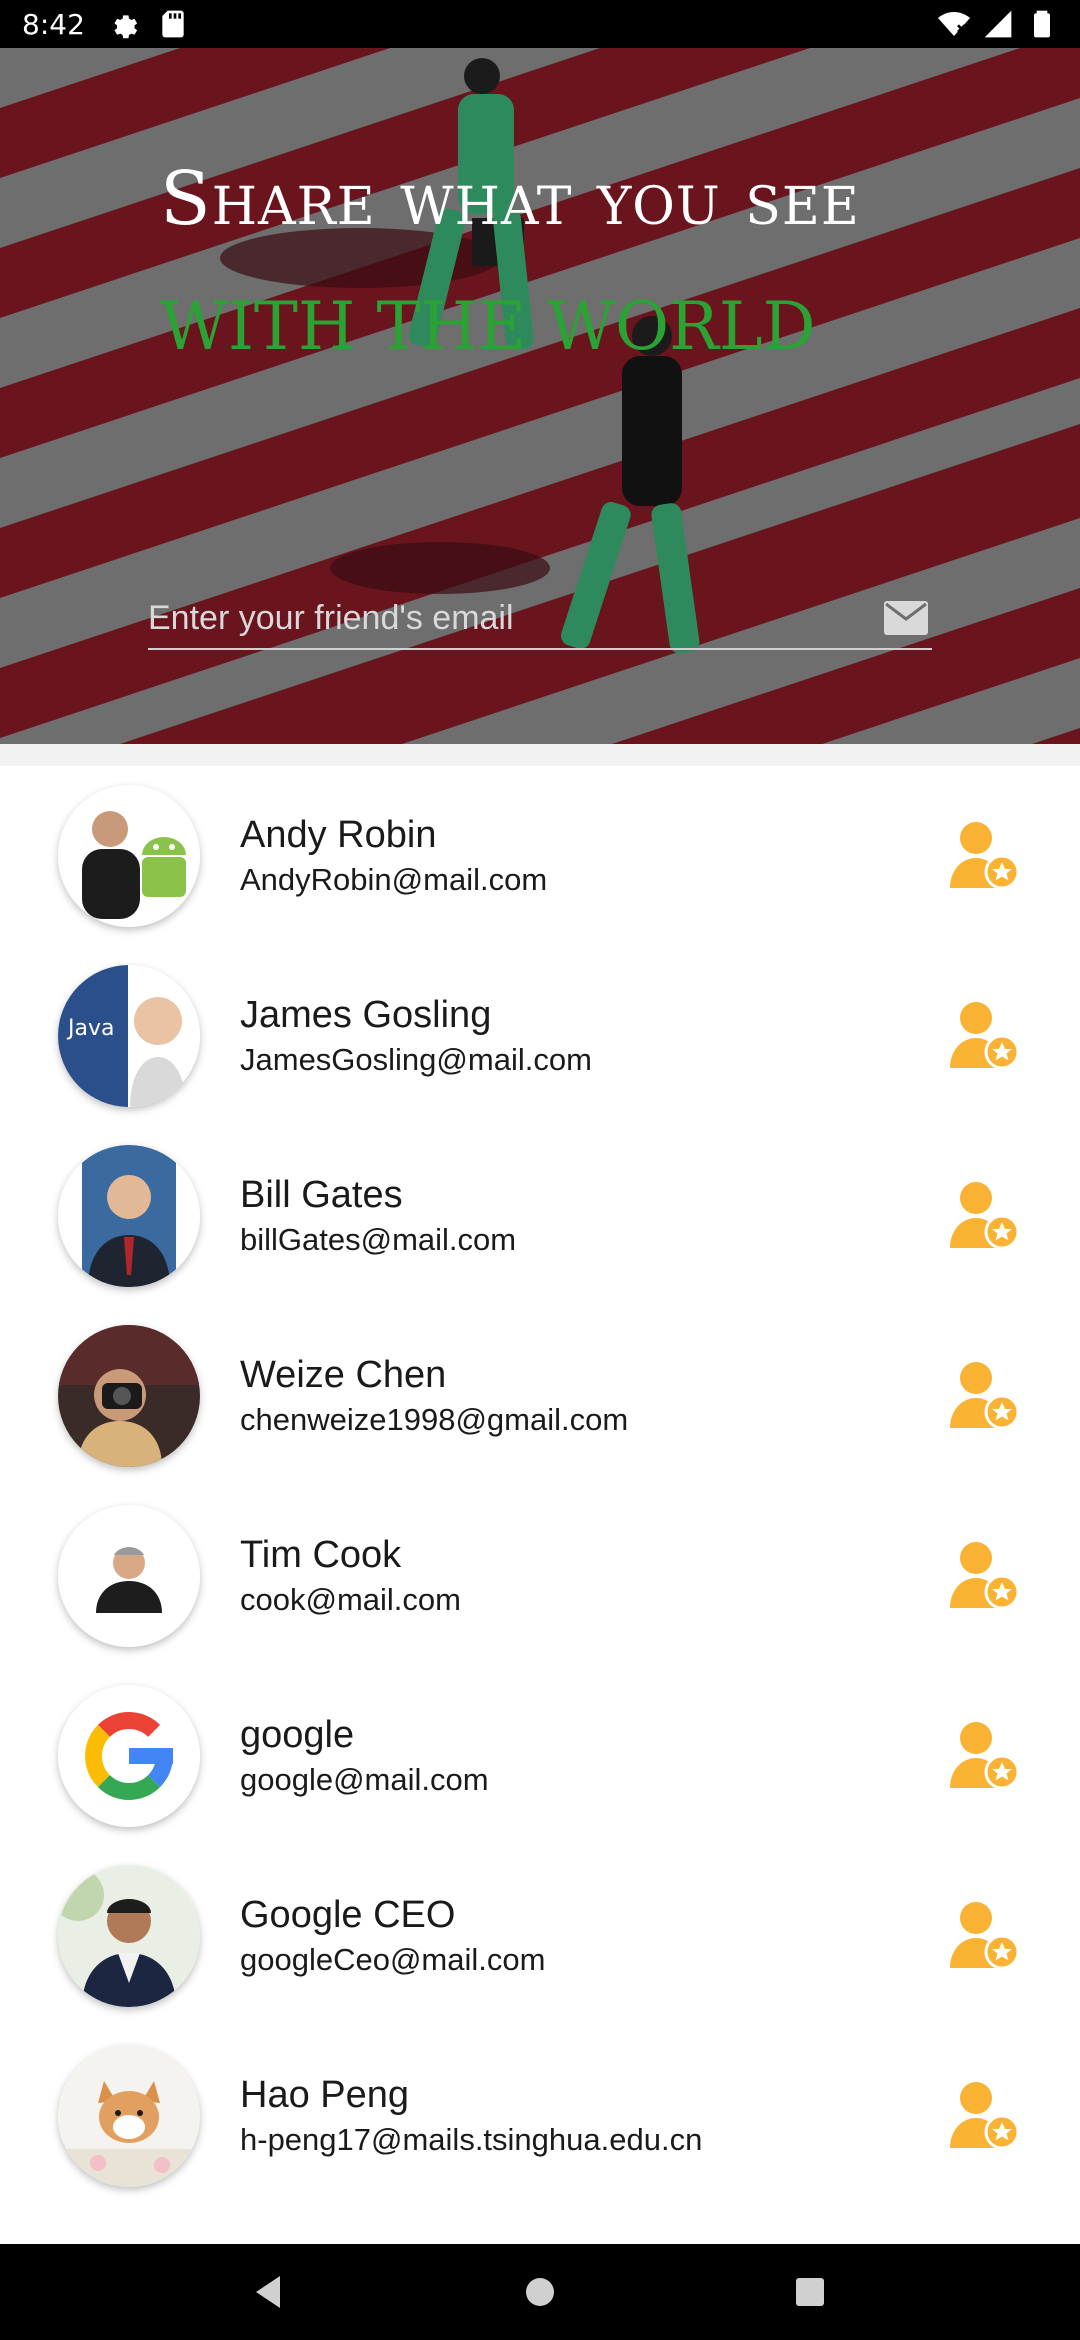 This screenshot has height=2340, width=1080. What do you see at coordinates (510, 199) in the screenshot?
I see `hero-title-line1: Share what you see` at bounding box center [510, 199].